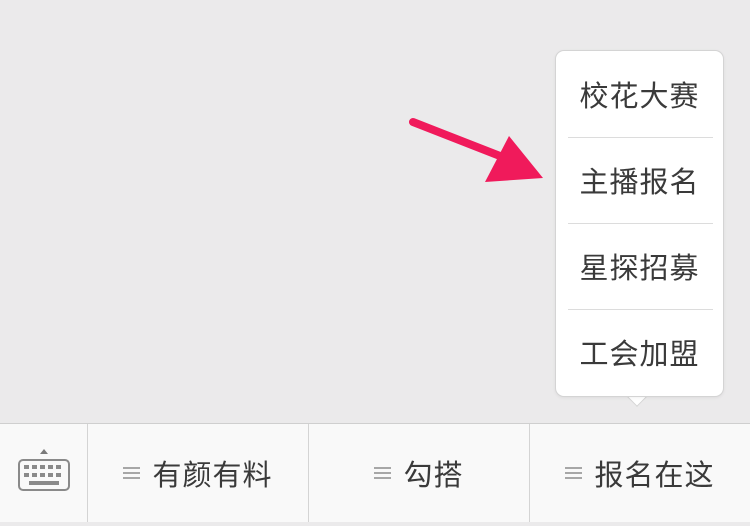 The height and width of the screenshot is (526, 750). I want to click on submenu-item-campus-beauty: 校花大赛, so click(639, 94).